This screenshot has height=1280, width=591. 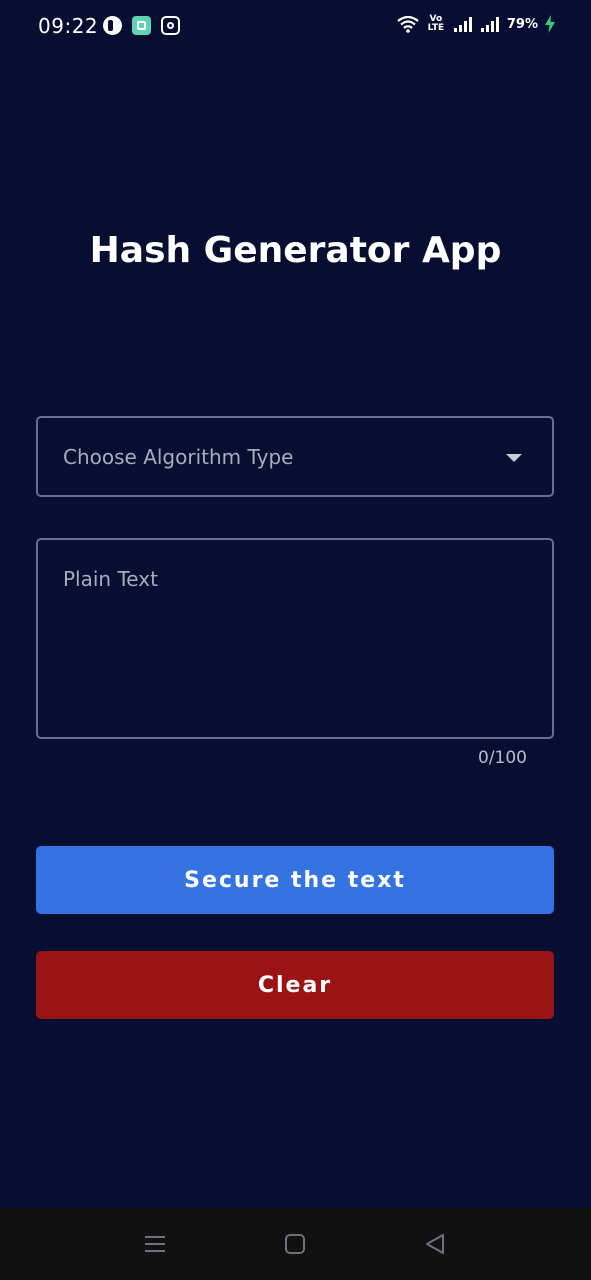 I want to click on page-title: Hash Generator App, so click(x=295, y=250).